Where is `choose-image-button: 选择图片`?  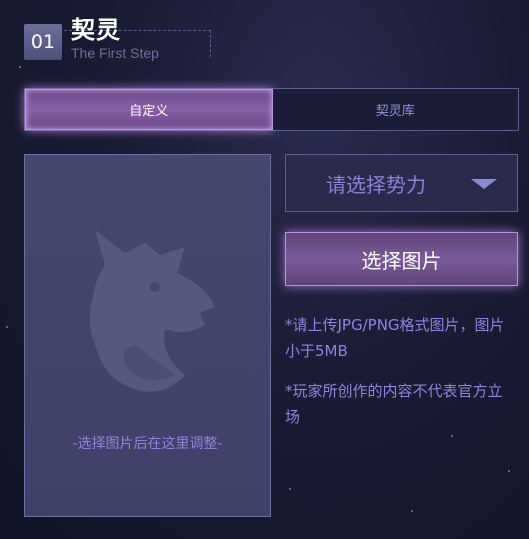
choose-image-button: 选择图片 is located at coordinates (401, 259).